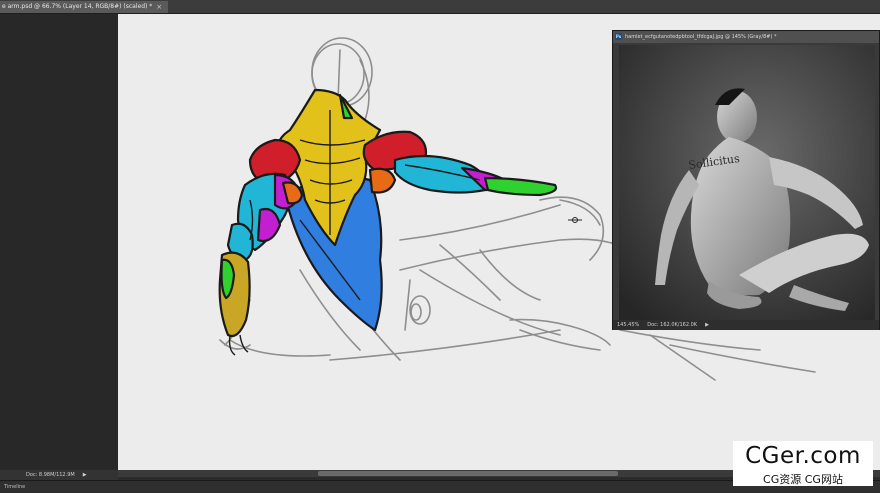 This screenshot has height=493, width=880. I want to click on status-doc-size: Doc: 8.98M/112.9M, so click(50, 475).